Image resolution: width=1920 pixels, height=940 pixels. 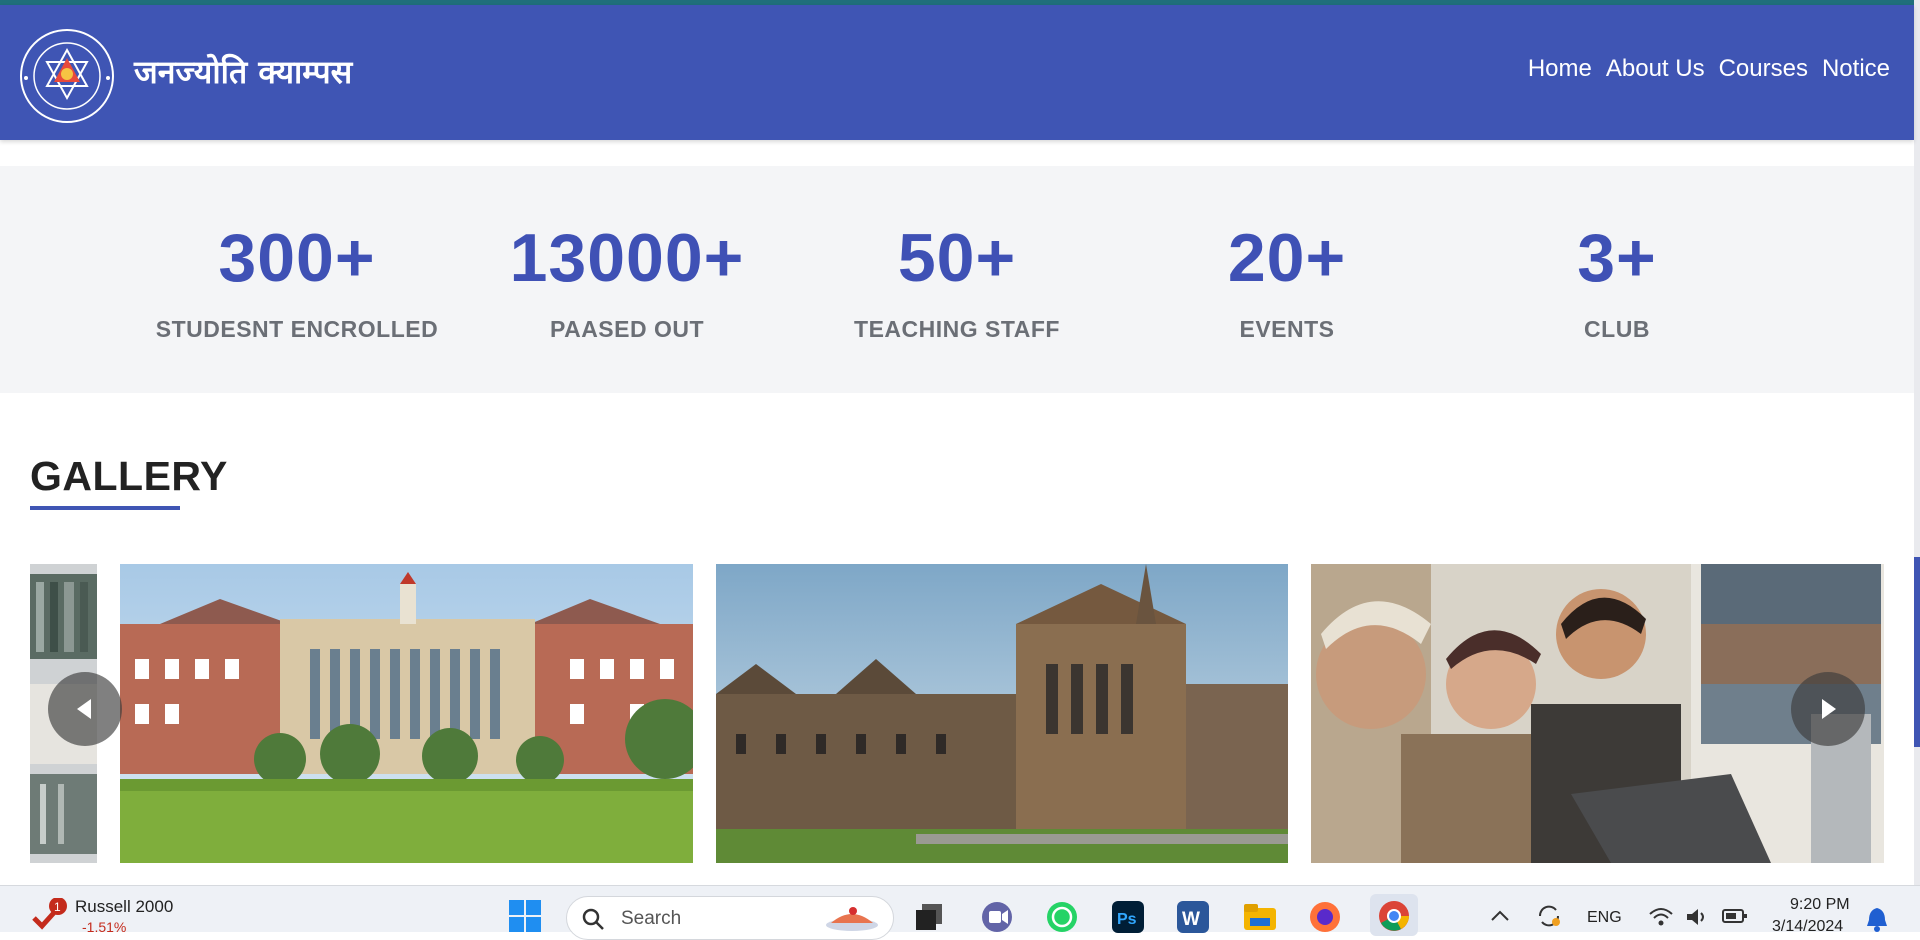 What do you see at coordinates (1917, 652) in the screenshot?
I see `scrollbar-thumb` at bounding box center [1917, 652].